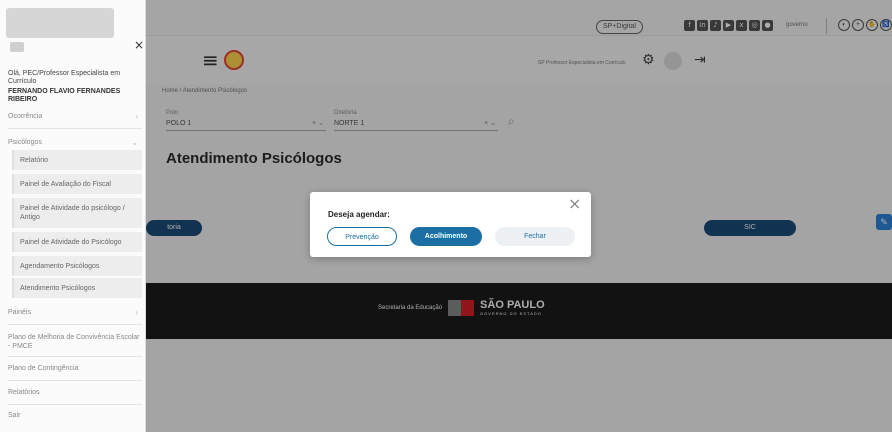 The width and height of the screenshot is (892, 432). Describe the element at coordinates (446, 236) in the screenshot. I see `acolhimento-button: Acolhimento` at that location.